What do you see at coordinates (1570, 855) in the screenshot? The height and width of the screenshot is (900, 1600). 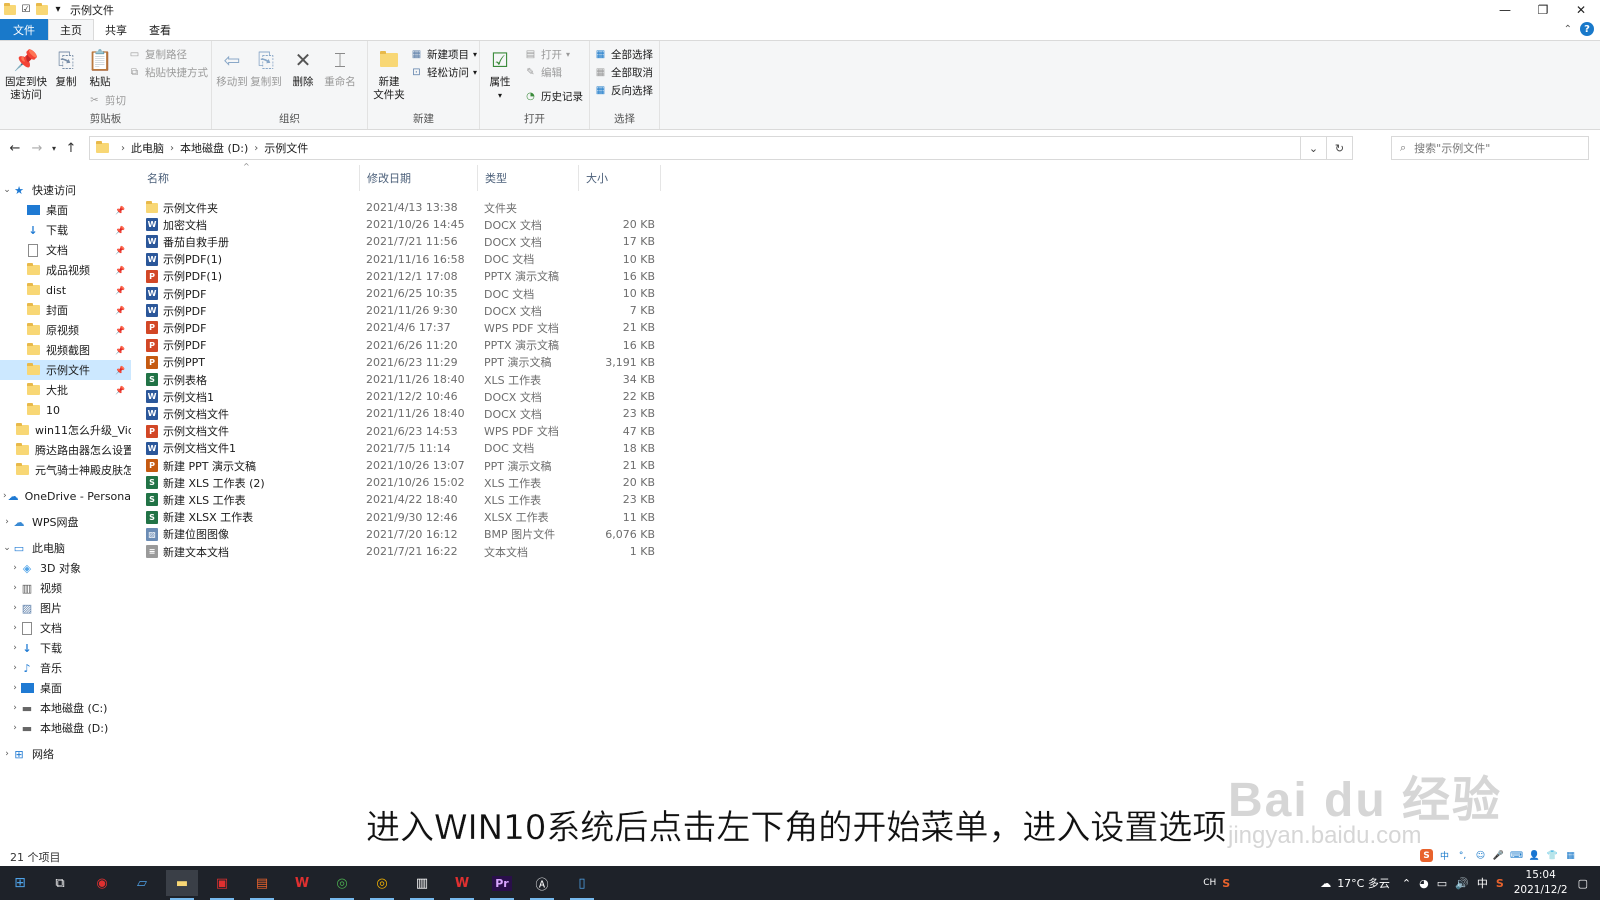 I see `ime-menu-icon: ▦` at bounding box center [1570, 855].